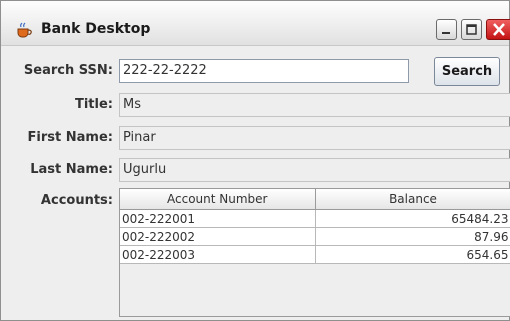 Image resolution: width=510 pixels, height=321 pixels. Describe the element at coordinates (218, 199) in the screenshot. I see `column-header-account-number: Account Number` at that location.